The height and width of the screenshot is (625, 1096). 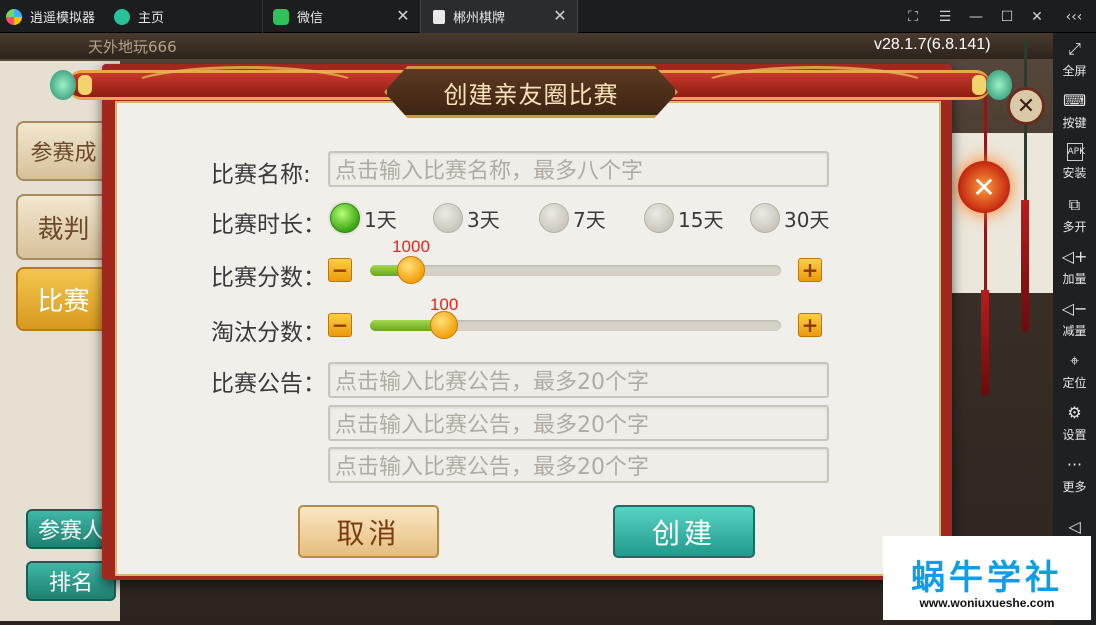 What do you see at coordinates (439, 16) in the screenshot?
I see `game-icon` at bounding box center [439, 16].